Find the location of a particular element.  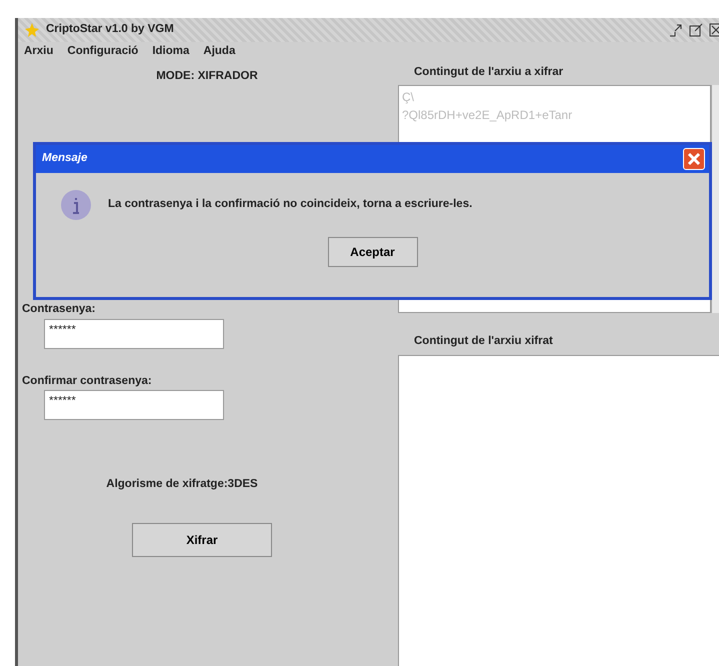

maximize-icon is located at coordinates (696, 30).